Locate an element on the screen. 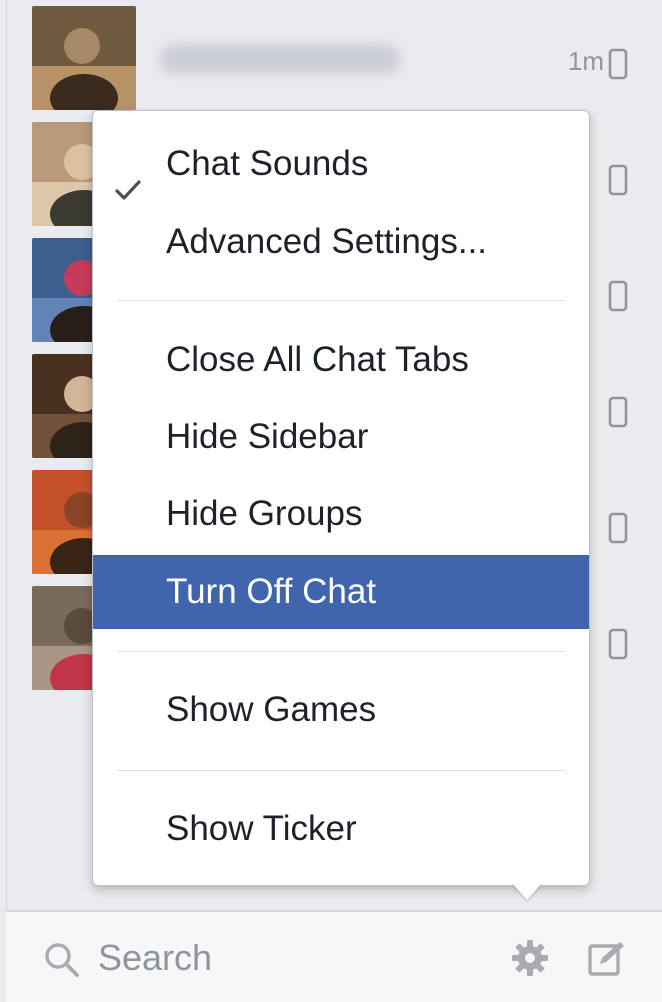 This screenshot has height=1002, width=662. menu-item-show-ticker: Show Ticker is located at coordinates (341, 829).